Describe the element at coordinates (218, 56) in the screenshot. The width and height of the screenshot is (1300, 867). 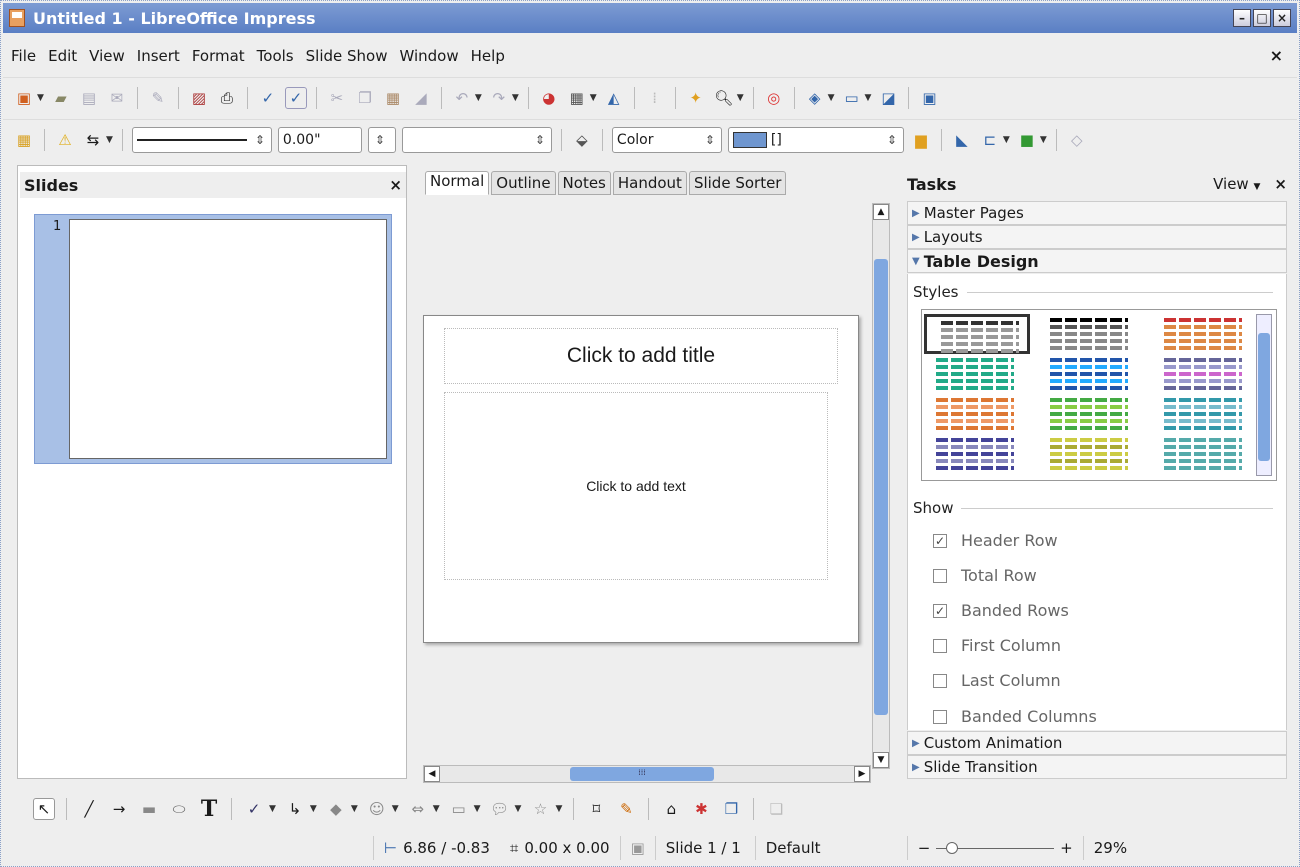
I see `menu-format: Format` at that location.